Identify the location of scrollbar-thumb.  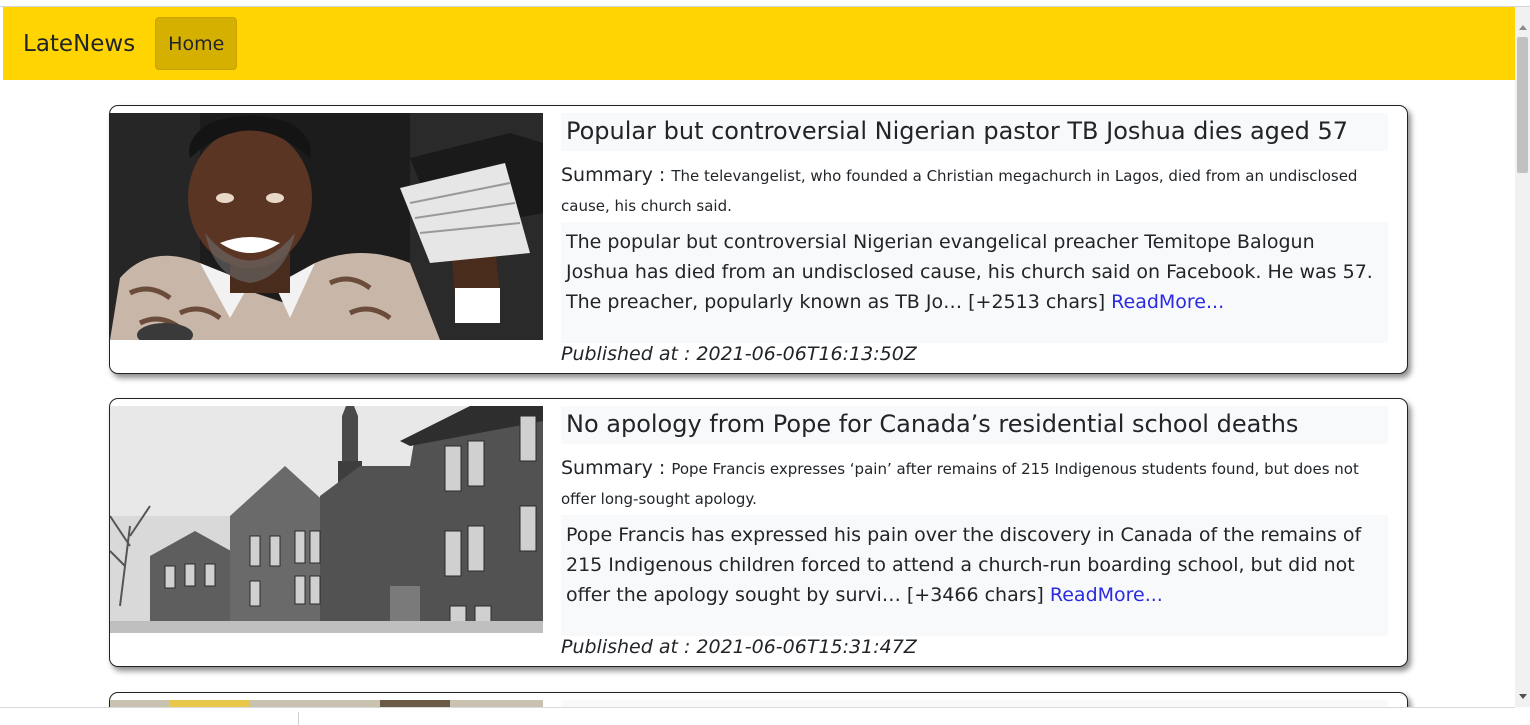
(1522, 105).